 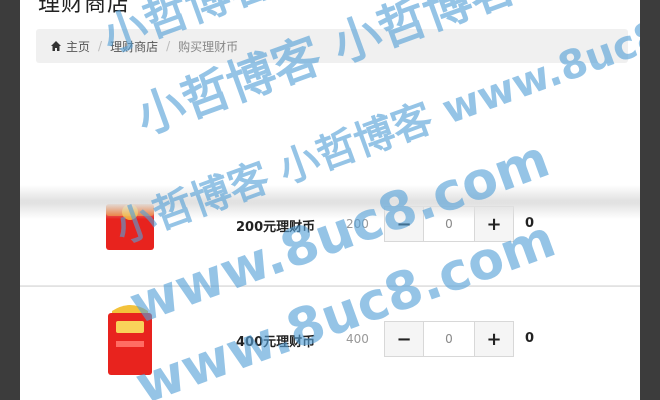 What do you see at coordinates (332, 46) in the screenshot?
I see `breadcrumb: 主页 / 理财商店 / 购买理财币` at bounding box center [332, 46].